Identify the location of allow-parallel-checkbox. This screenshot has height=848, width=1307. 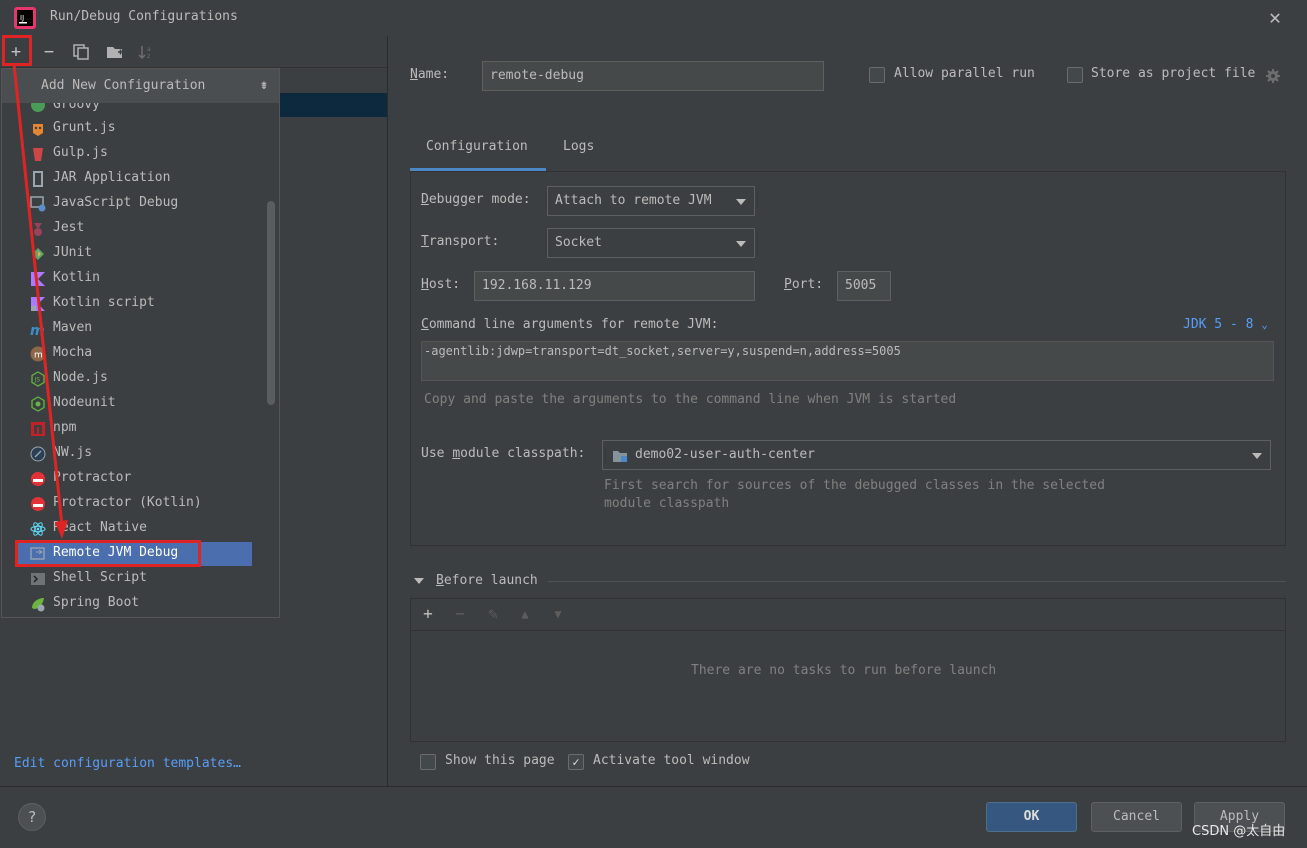
(877, 75).